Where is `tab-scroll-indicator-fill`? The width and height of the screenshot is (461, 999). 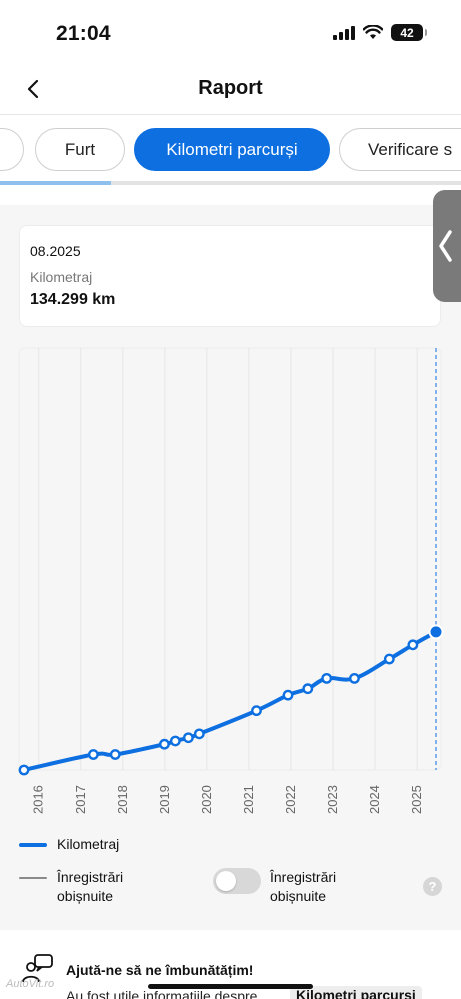
tab-scroll-indicator-fill is located at coordinates (55, 183).